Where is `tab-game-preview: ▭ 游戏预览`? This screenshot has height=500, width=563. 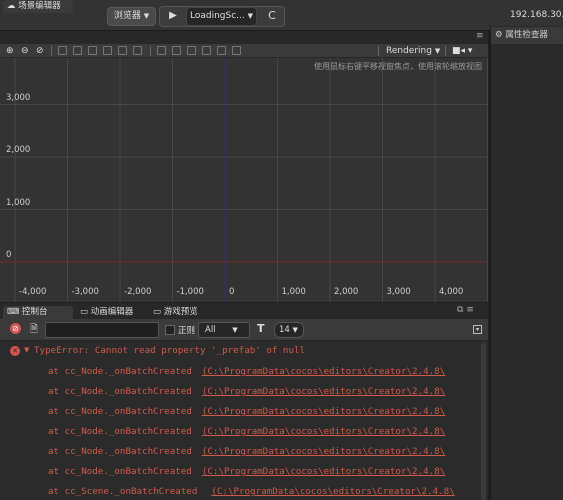
tab-game-preview: ▭ 游戏预览 is located at coordinates (181, 312).